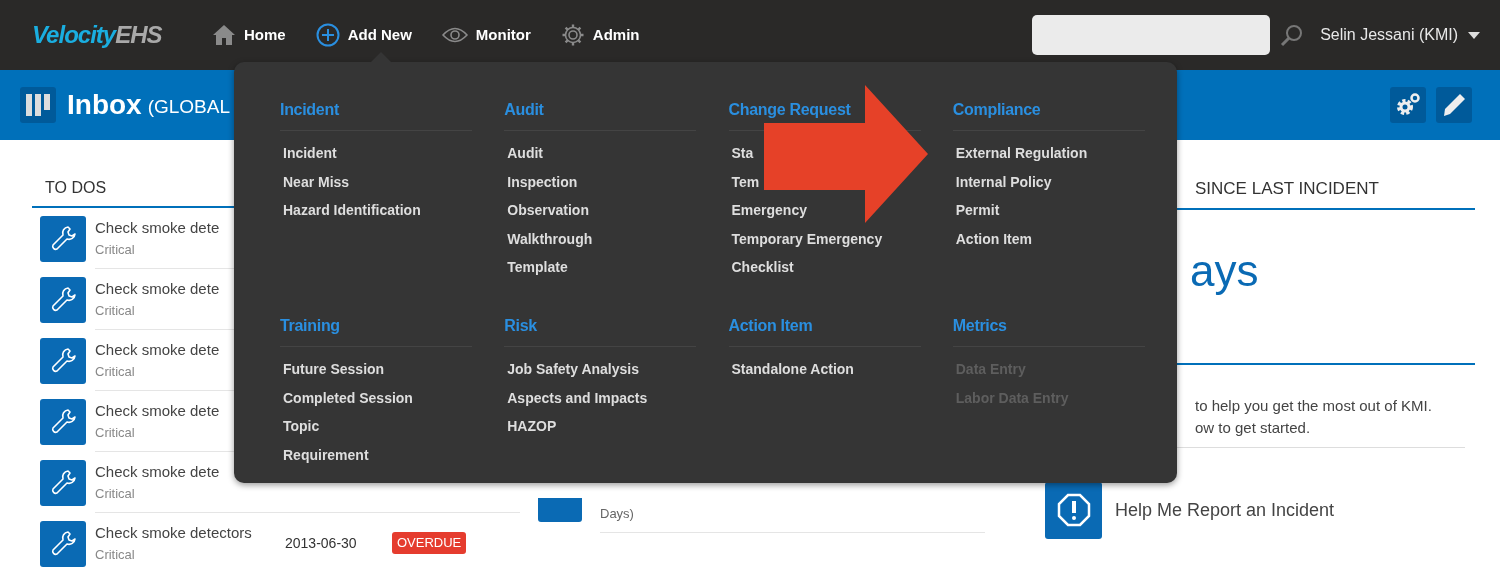 Image resolution: width=1500 pixels, height=569 pixels. Describe the element at coordinates (573, 369) in the screenshot. I see `menu-item: Job Safety Analysis` at that location.